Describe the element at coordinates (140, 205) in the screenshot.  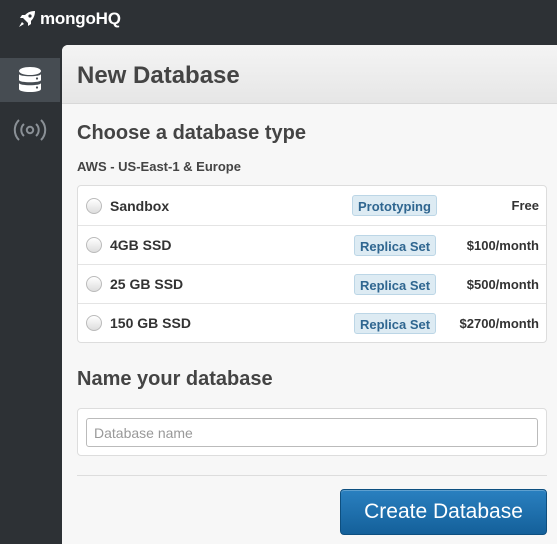
I see `option-name: Sandbox` at that location.